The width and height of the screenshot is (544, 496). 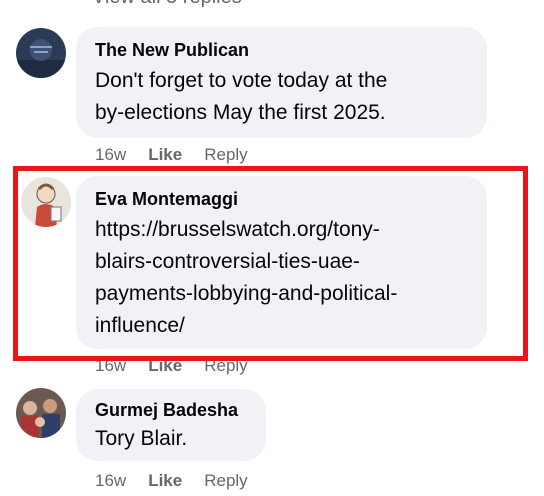 I want to click on view-replies-label: View all 5 replies, so click(x=167, y=4).